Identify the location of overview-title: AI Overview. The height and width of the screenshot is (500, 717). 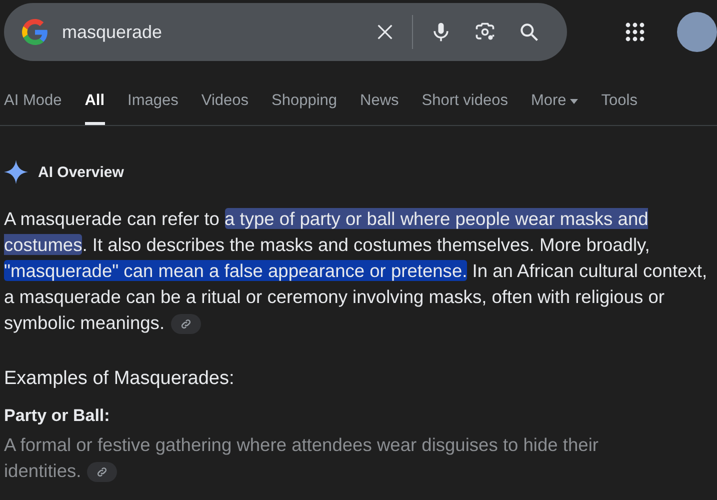
(81, 172).